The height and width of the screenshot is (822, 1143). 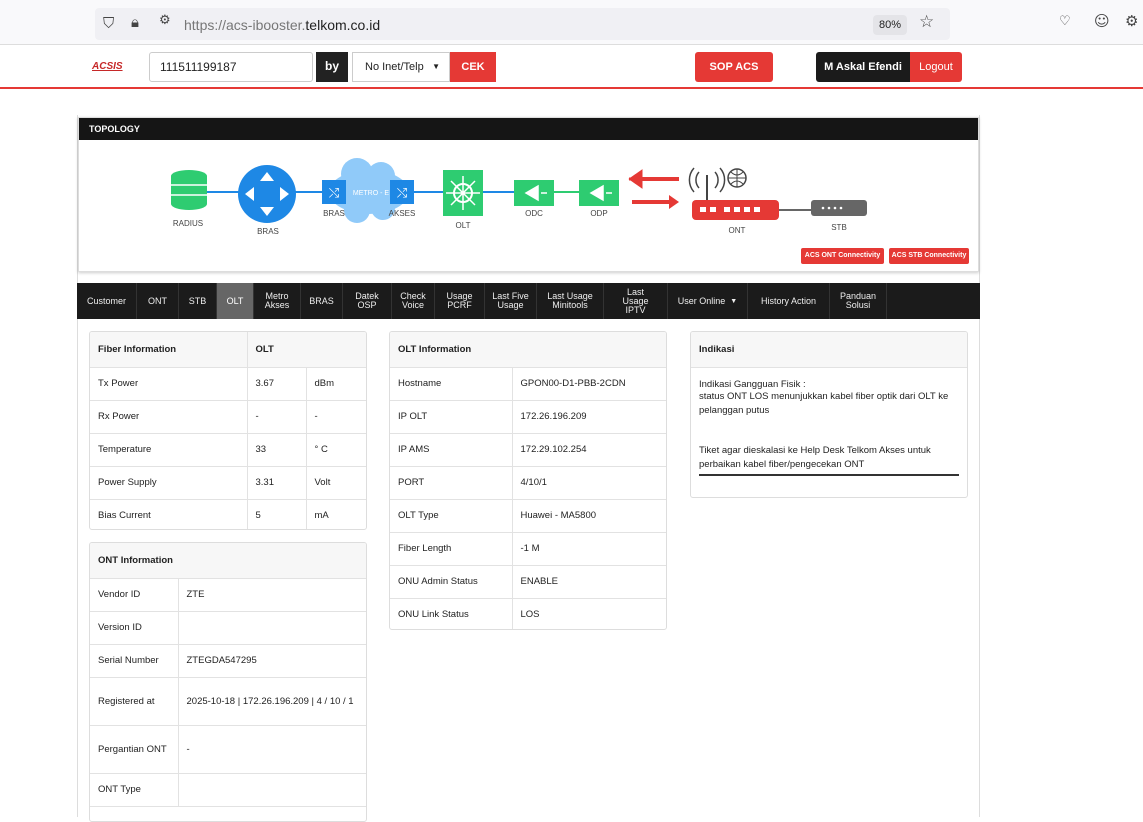 I want to click on table-row: IP OLT 172.26.196.209, so click(x=528, y=417).